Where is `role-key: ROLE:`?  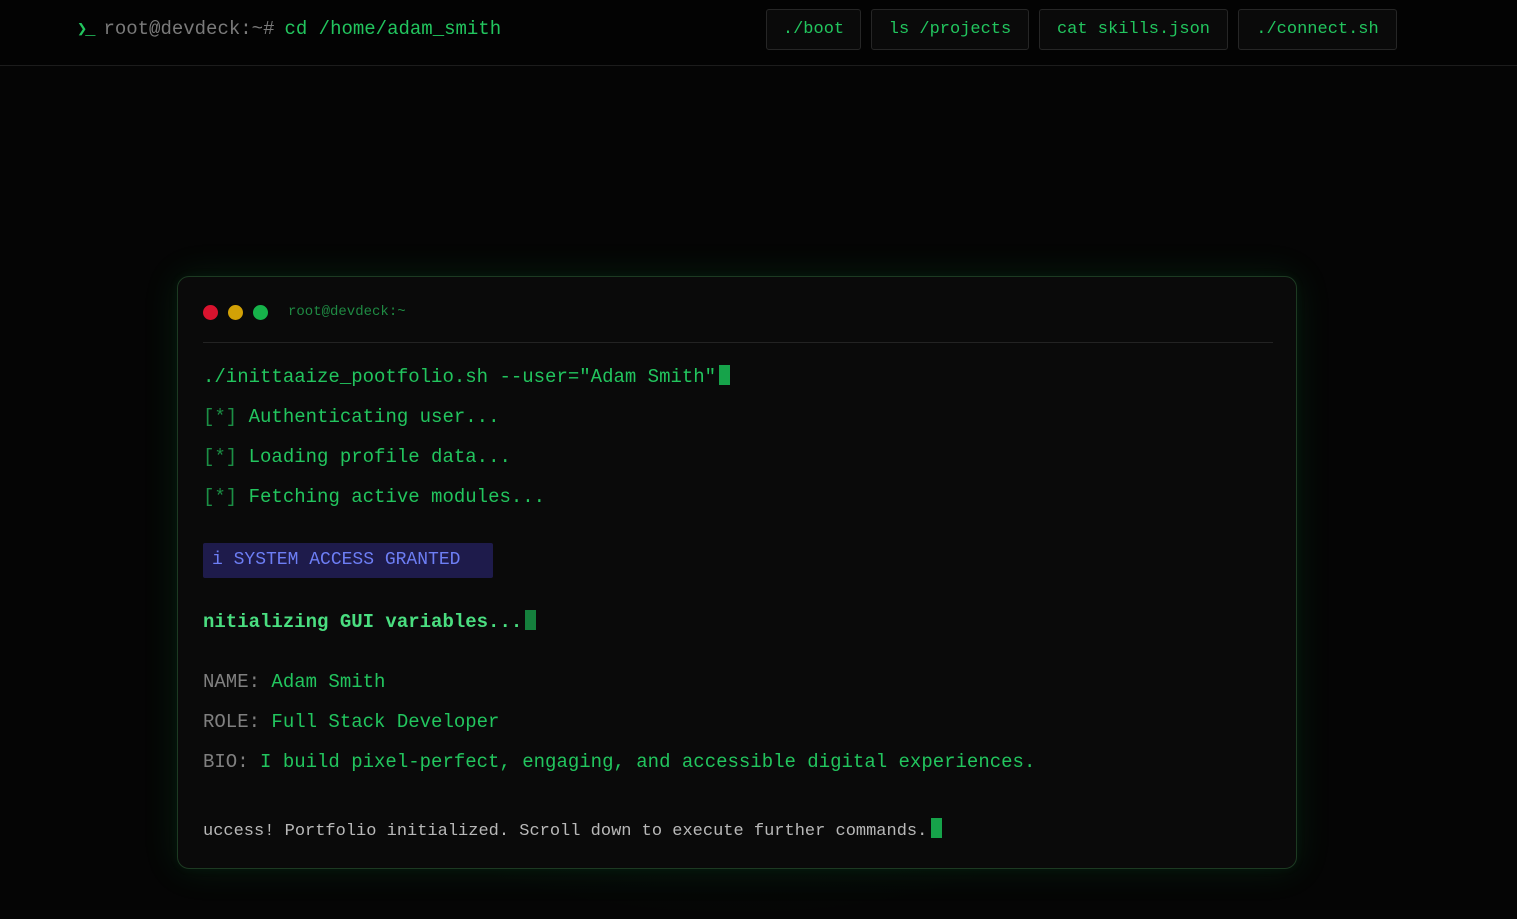
role-key: ROLE: is located at coordinates (232, 722).